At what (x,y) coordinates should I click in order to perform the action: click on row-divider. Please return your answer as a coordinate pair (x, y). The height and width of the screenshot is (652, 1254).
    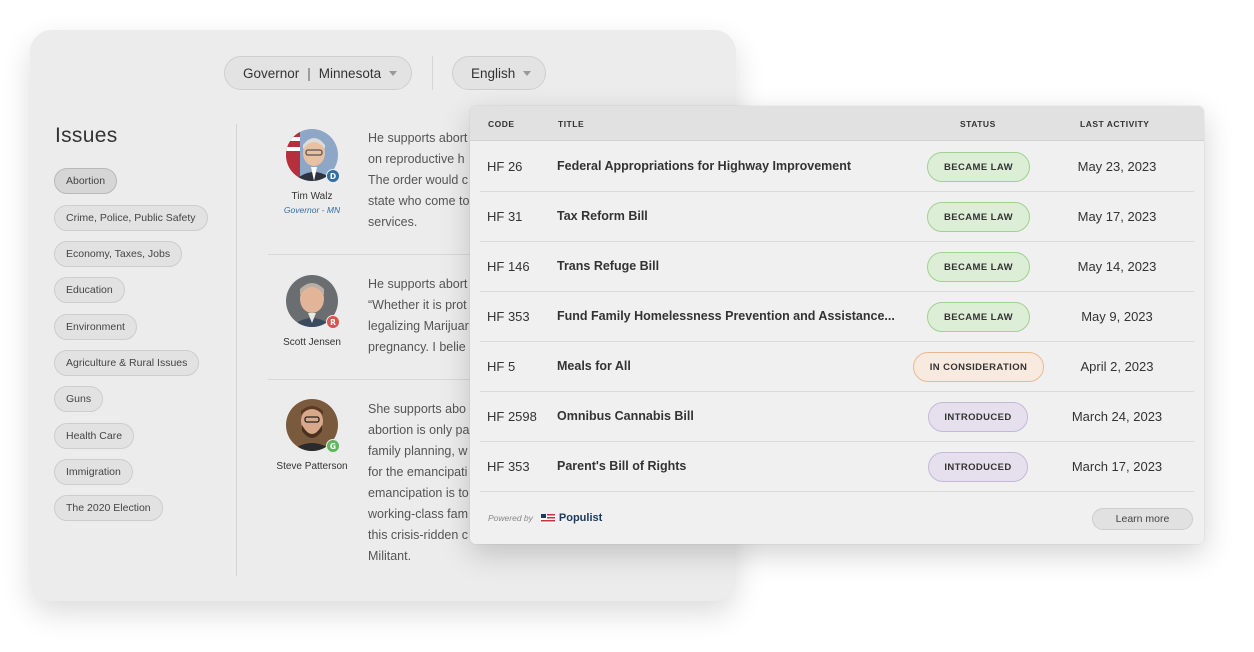
    Looking at the image, I should click on (837, 491).